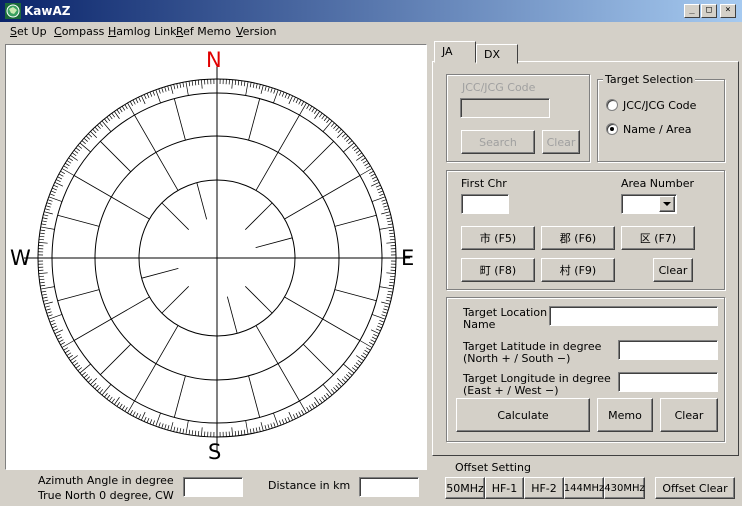 The height and width of the screenshot is (506, 742). Describe the element at coordinates (612, 105) in the screenshot. I see `radio-jcc-code` at that location.